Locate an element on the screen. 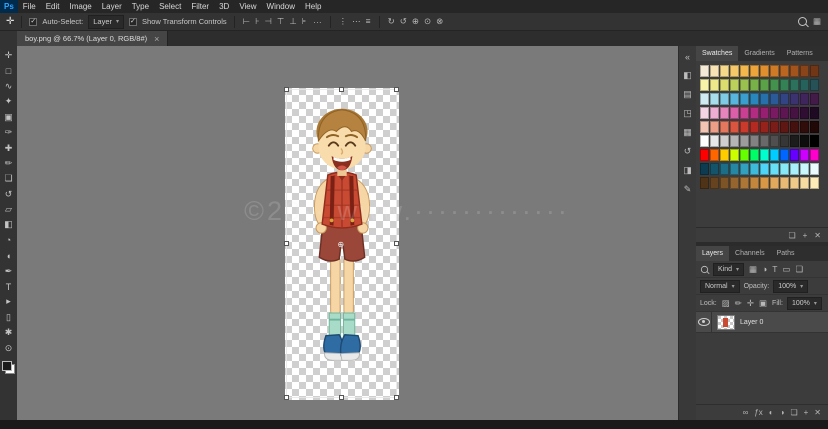 This screenshot has height=429, width=828. 3d-mode-icon-3: ⊙ is located at coordinates (427, 21).